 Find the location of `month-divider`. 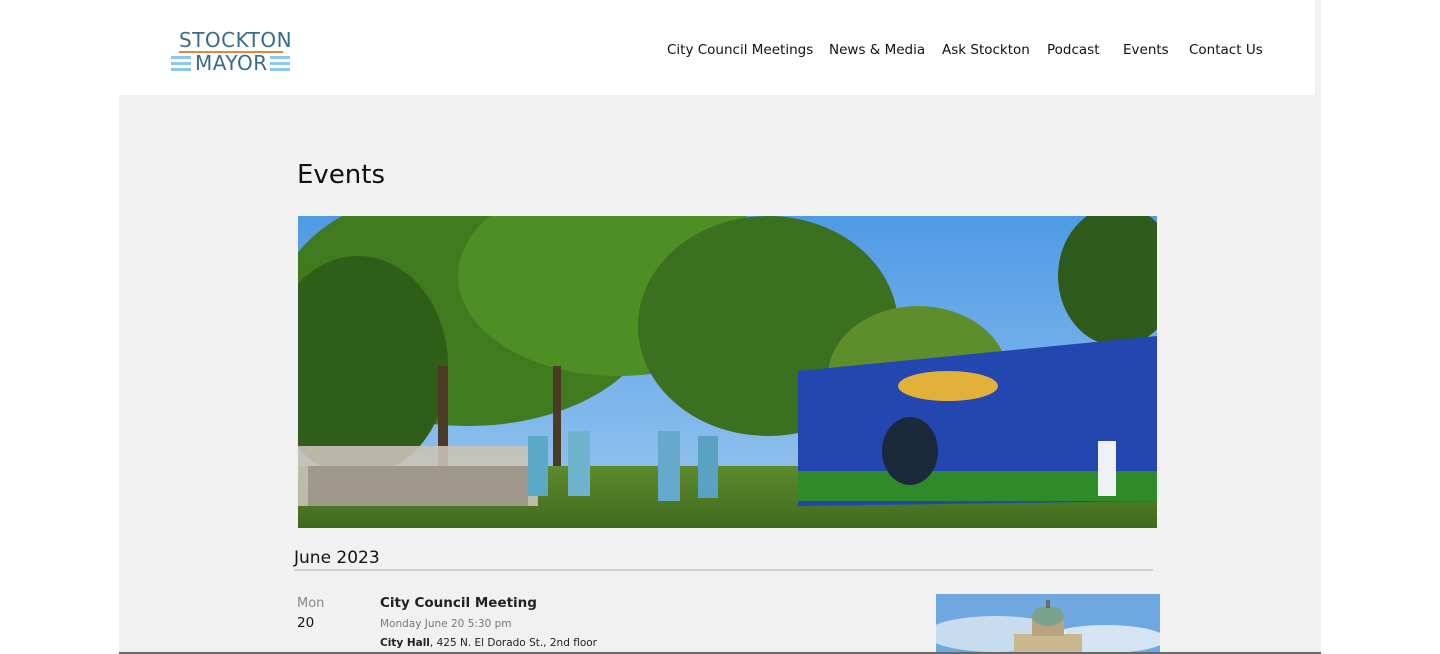

month-divider is located at coordinates (723, 570).